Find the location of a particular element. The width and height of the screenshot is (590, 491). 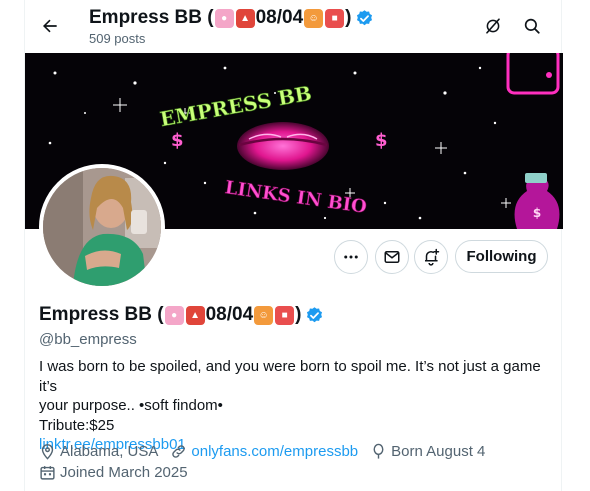

location-pin-icon is located at coordinates (47, 452).